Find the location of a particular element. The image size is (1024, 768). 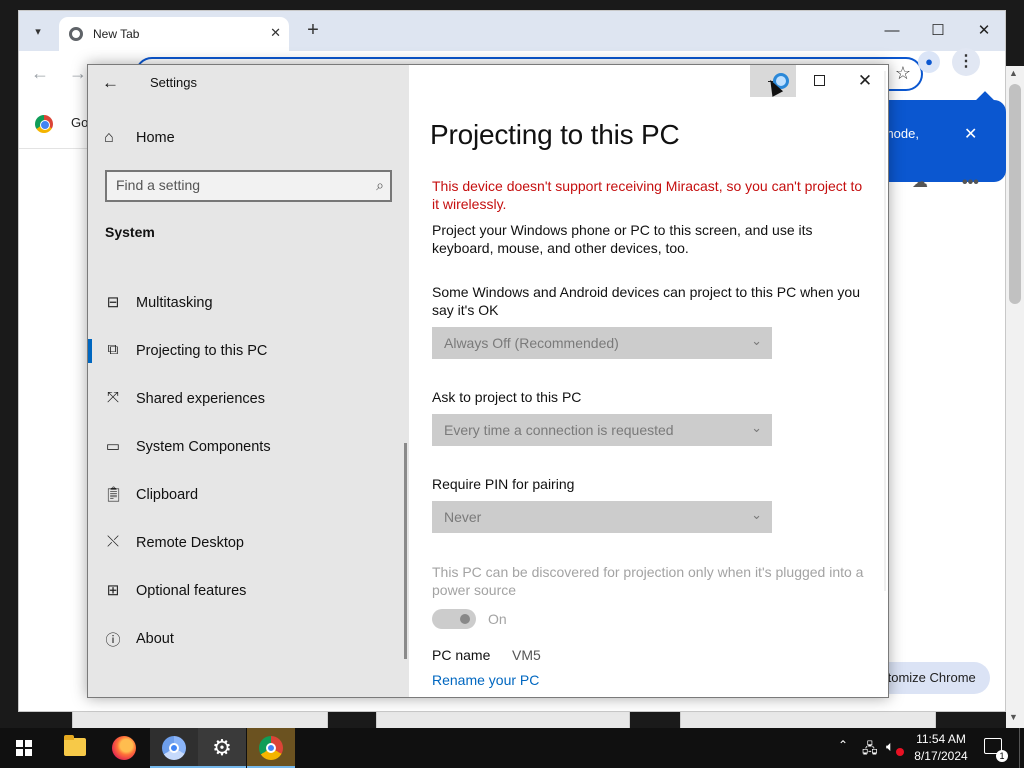

tab-close-icon: ✕ is located at coordinates (275, 33).